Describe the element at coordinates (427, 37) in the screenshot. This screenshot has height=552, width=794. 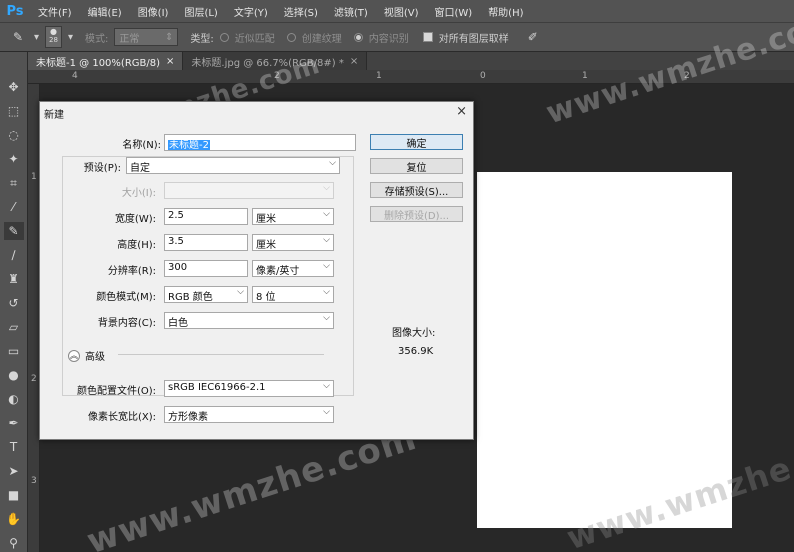
I see `sample-all-layers-checkbox` at that location.